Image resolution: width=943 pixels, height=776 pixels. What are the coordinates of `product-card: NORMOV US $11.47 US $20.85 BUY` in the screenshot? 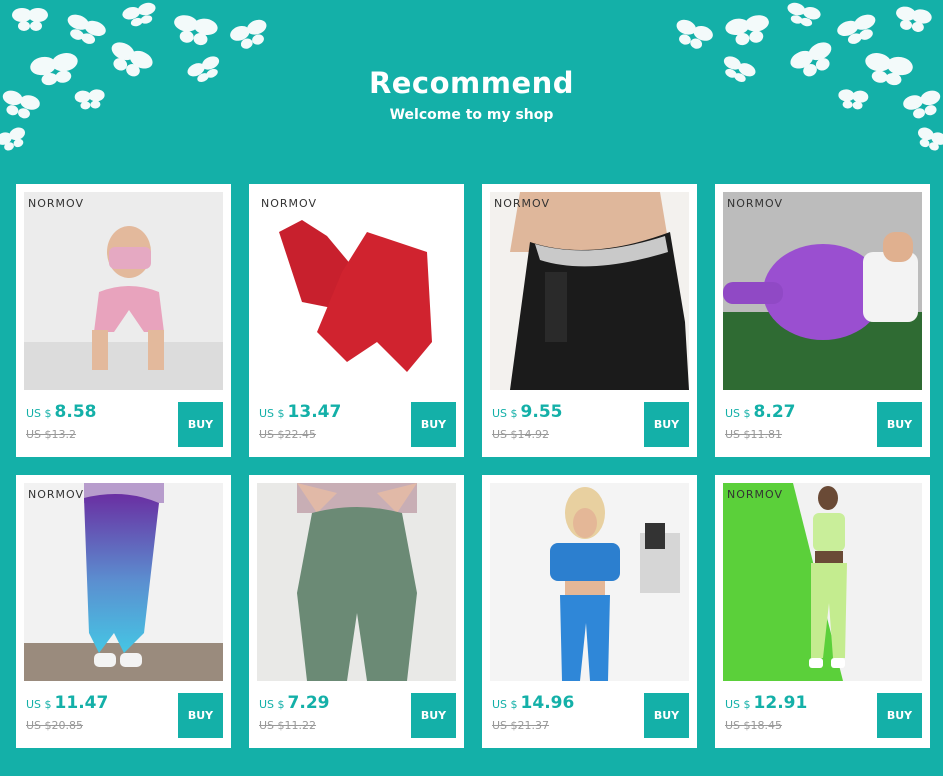 It's located at (123, 611).